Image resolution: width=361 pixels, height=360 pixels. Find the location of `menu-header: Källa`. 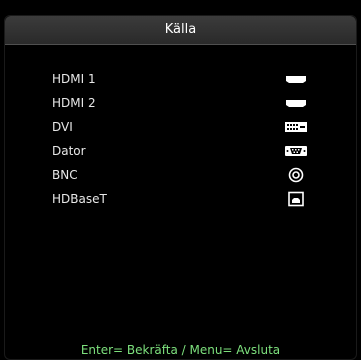

menu-header: Källa is located at coordinates (180, 30).